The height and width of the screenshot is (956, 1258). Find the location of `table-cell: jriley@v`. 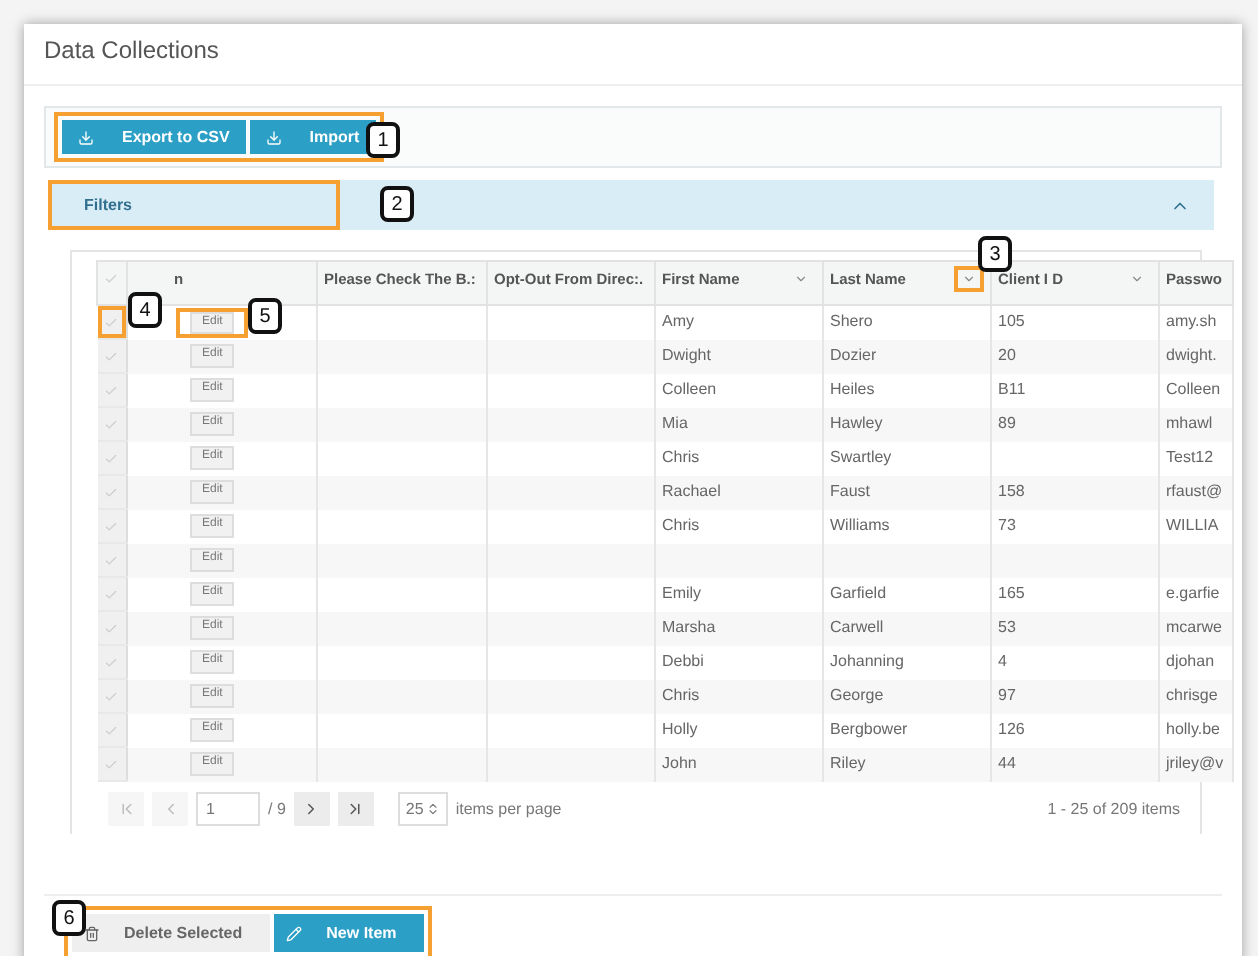

table-cell: jriley@v is located at coordinates (1195, 763).